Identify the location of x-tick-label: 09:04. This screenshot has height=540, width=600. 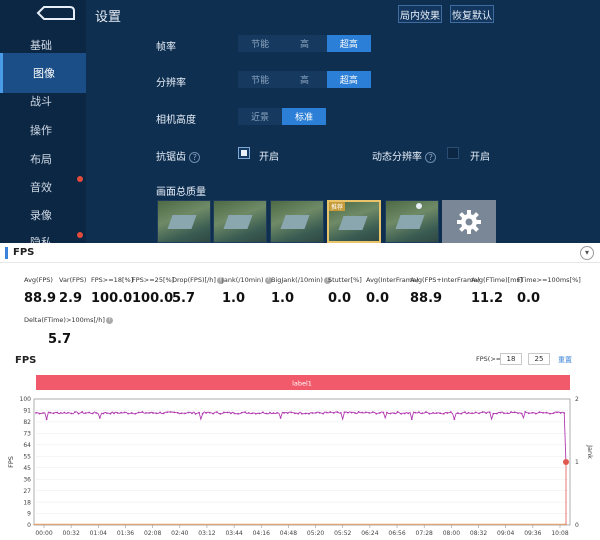
(505, 533).